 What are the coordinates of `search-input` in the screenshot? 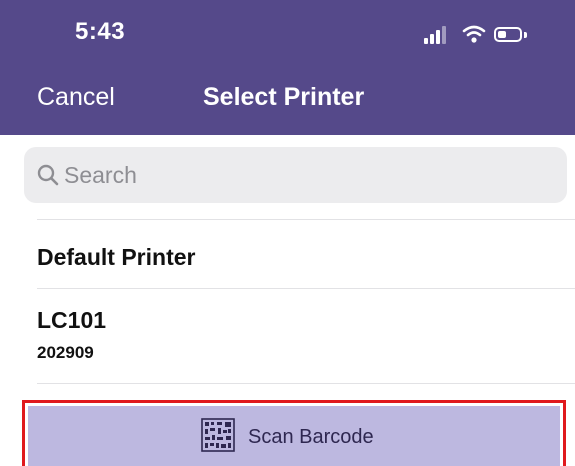 It's located at (304, 175).